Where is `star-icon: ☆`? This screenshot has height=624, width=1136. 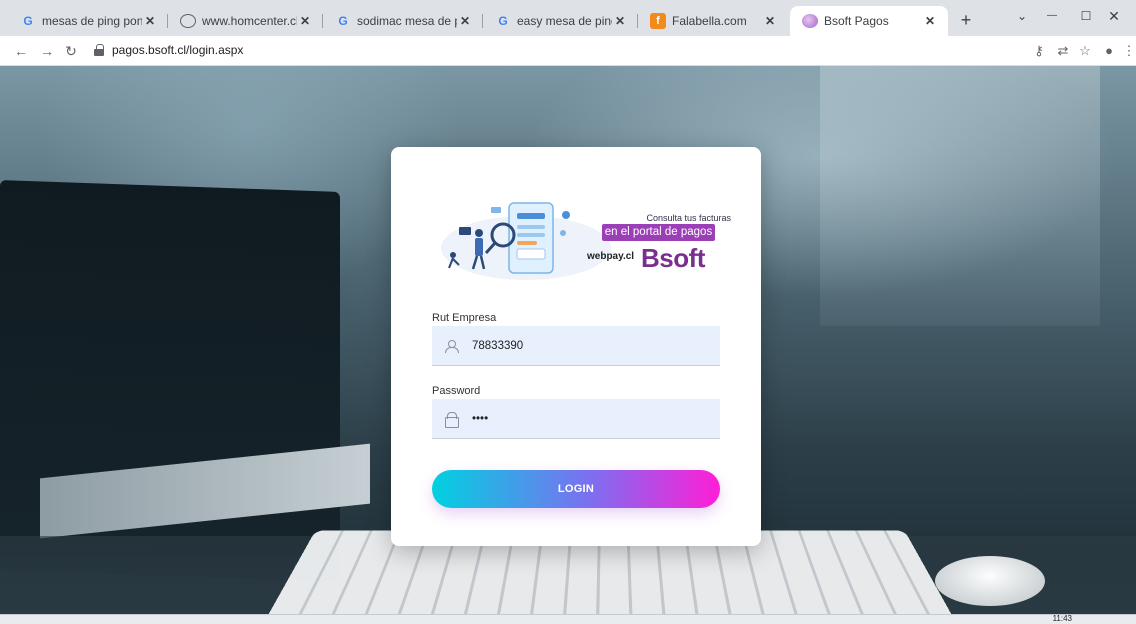
star-icon: ☆ is located at coordinates (1085, 51).